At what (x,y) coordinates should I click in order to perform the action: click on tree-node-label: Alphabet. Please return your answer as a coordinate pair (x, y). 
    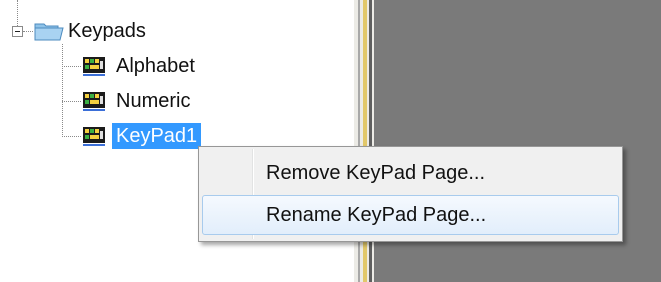
    Looking at the image, I should click on (155, 66).